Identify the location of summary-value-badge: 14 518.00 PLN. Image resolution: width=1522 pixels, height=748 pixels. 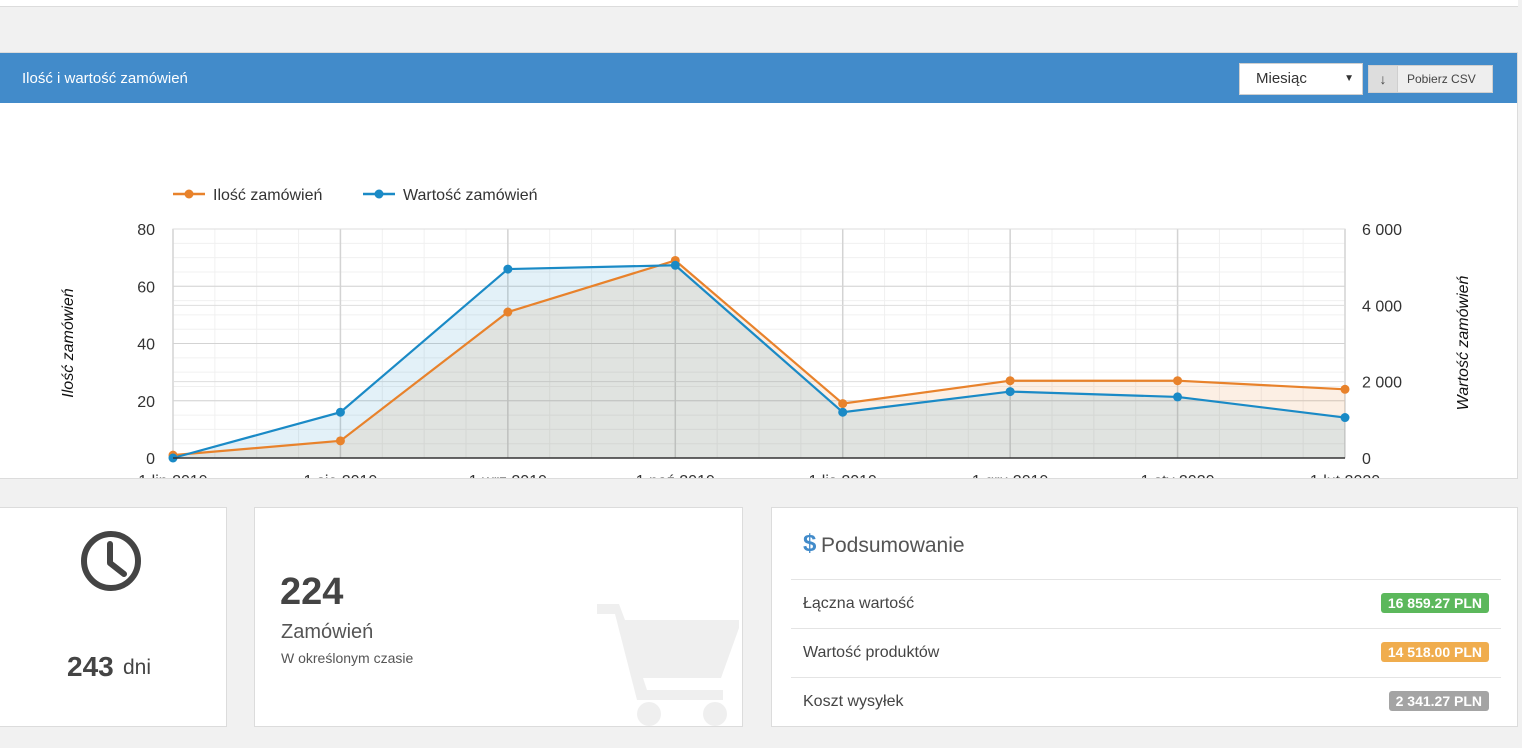
(1434, 652).